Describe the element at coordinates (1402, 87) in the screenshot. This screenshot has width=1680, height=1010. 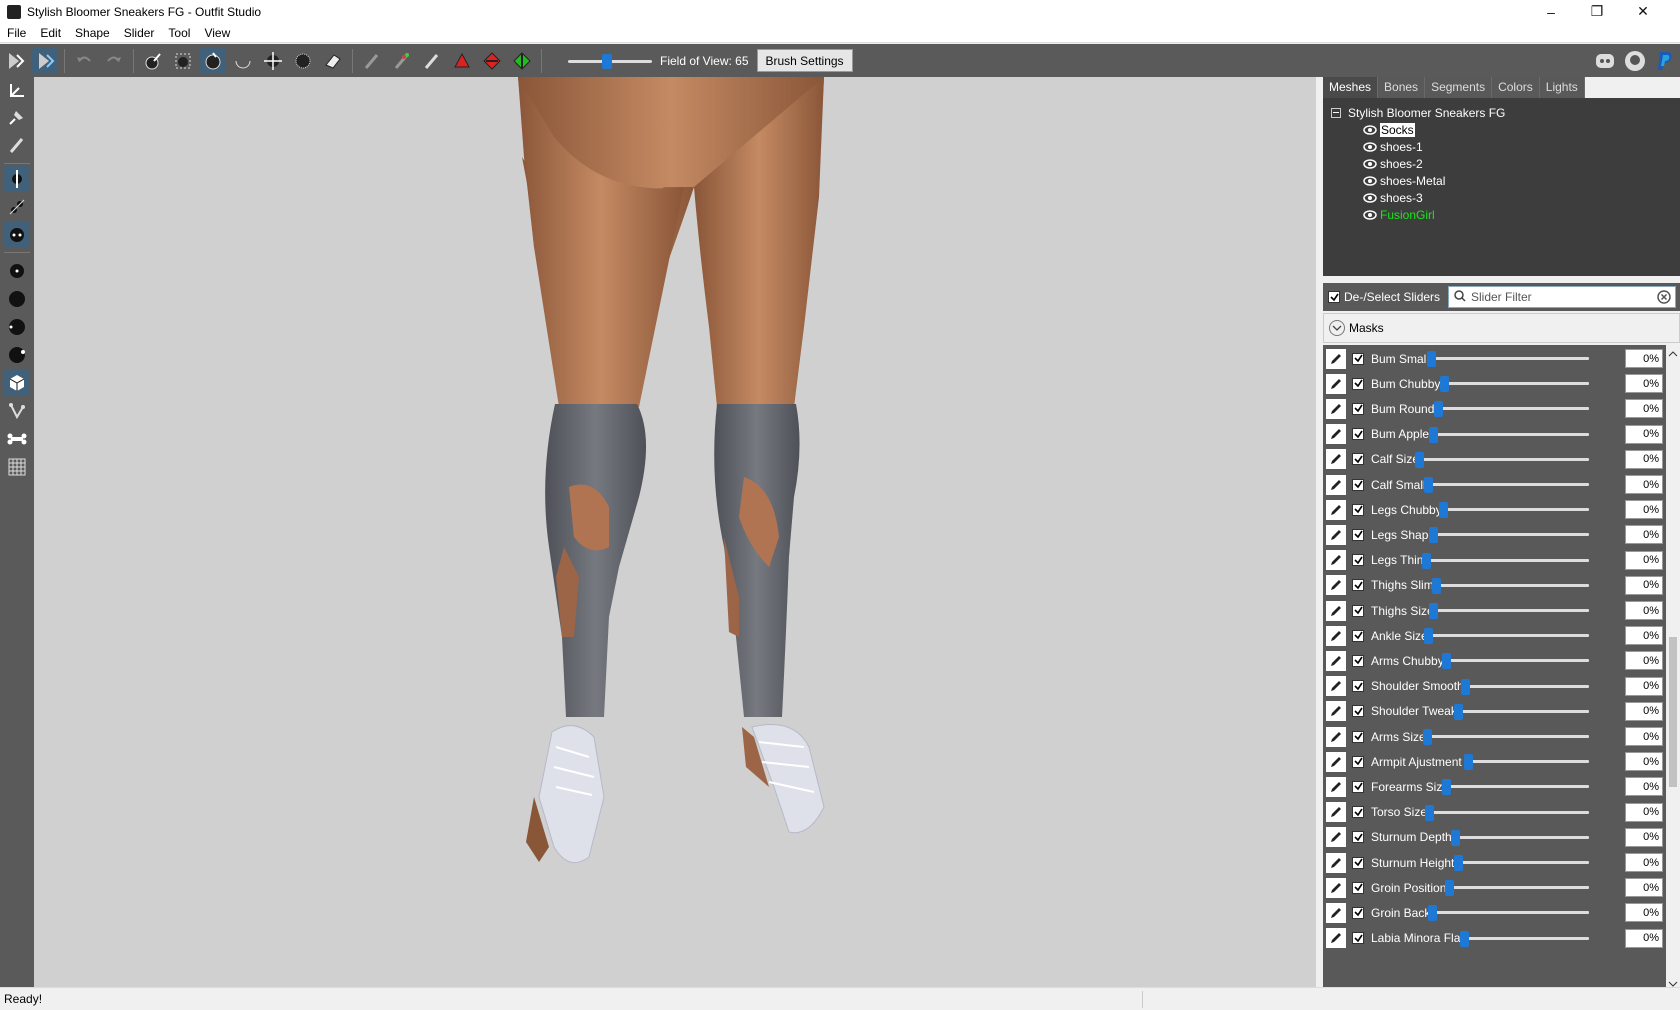
I see `tab-bones: Bones` at that location.